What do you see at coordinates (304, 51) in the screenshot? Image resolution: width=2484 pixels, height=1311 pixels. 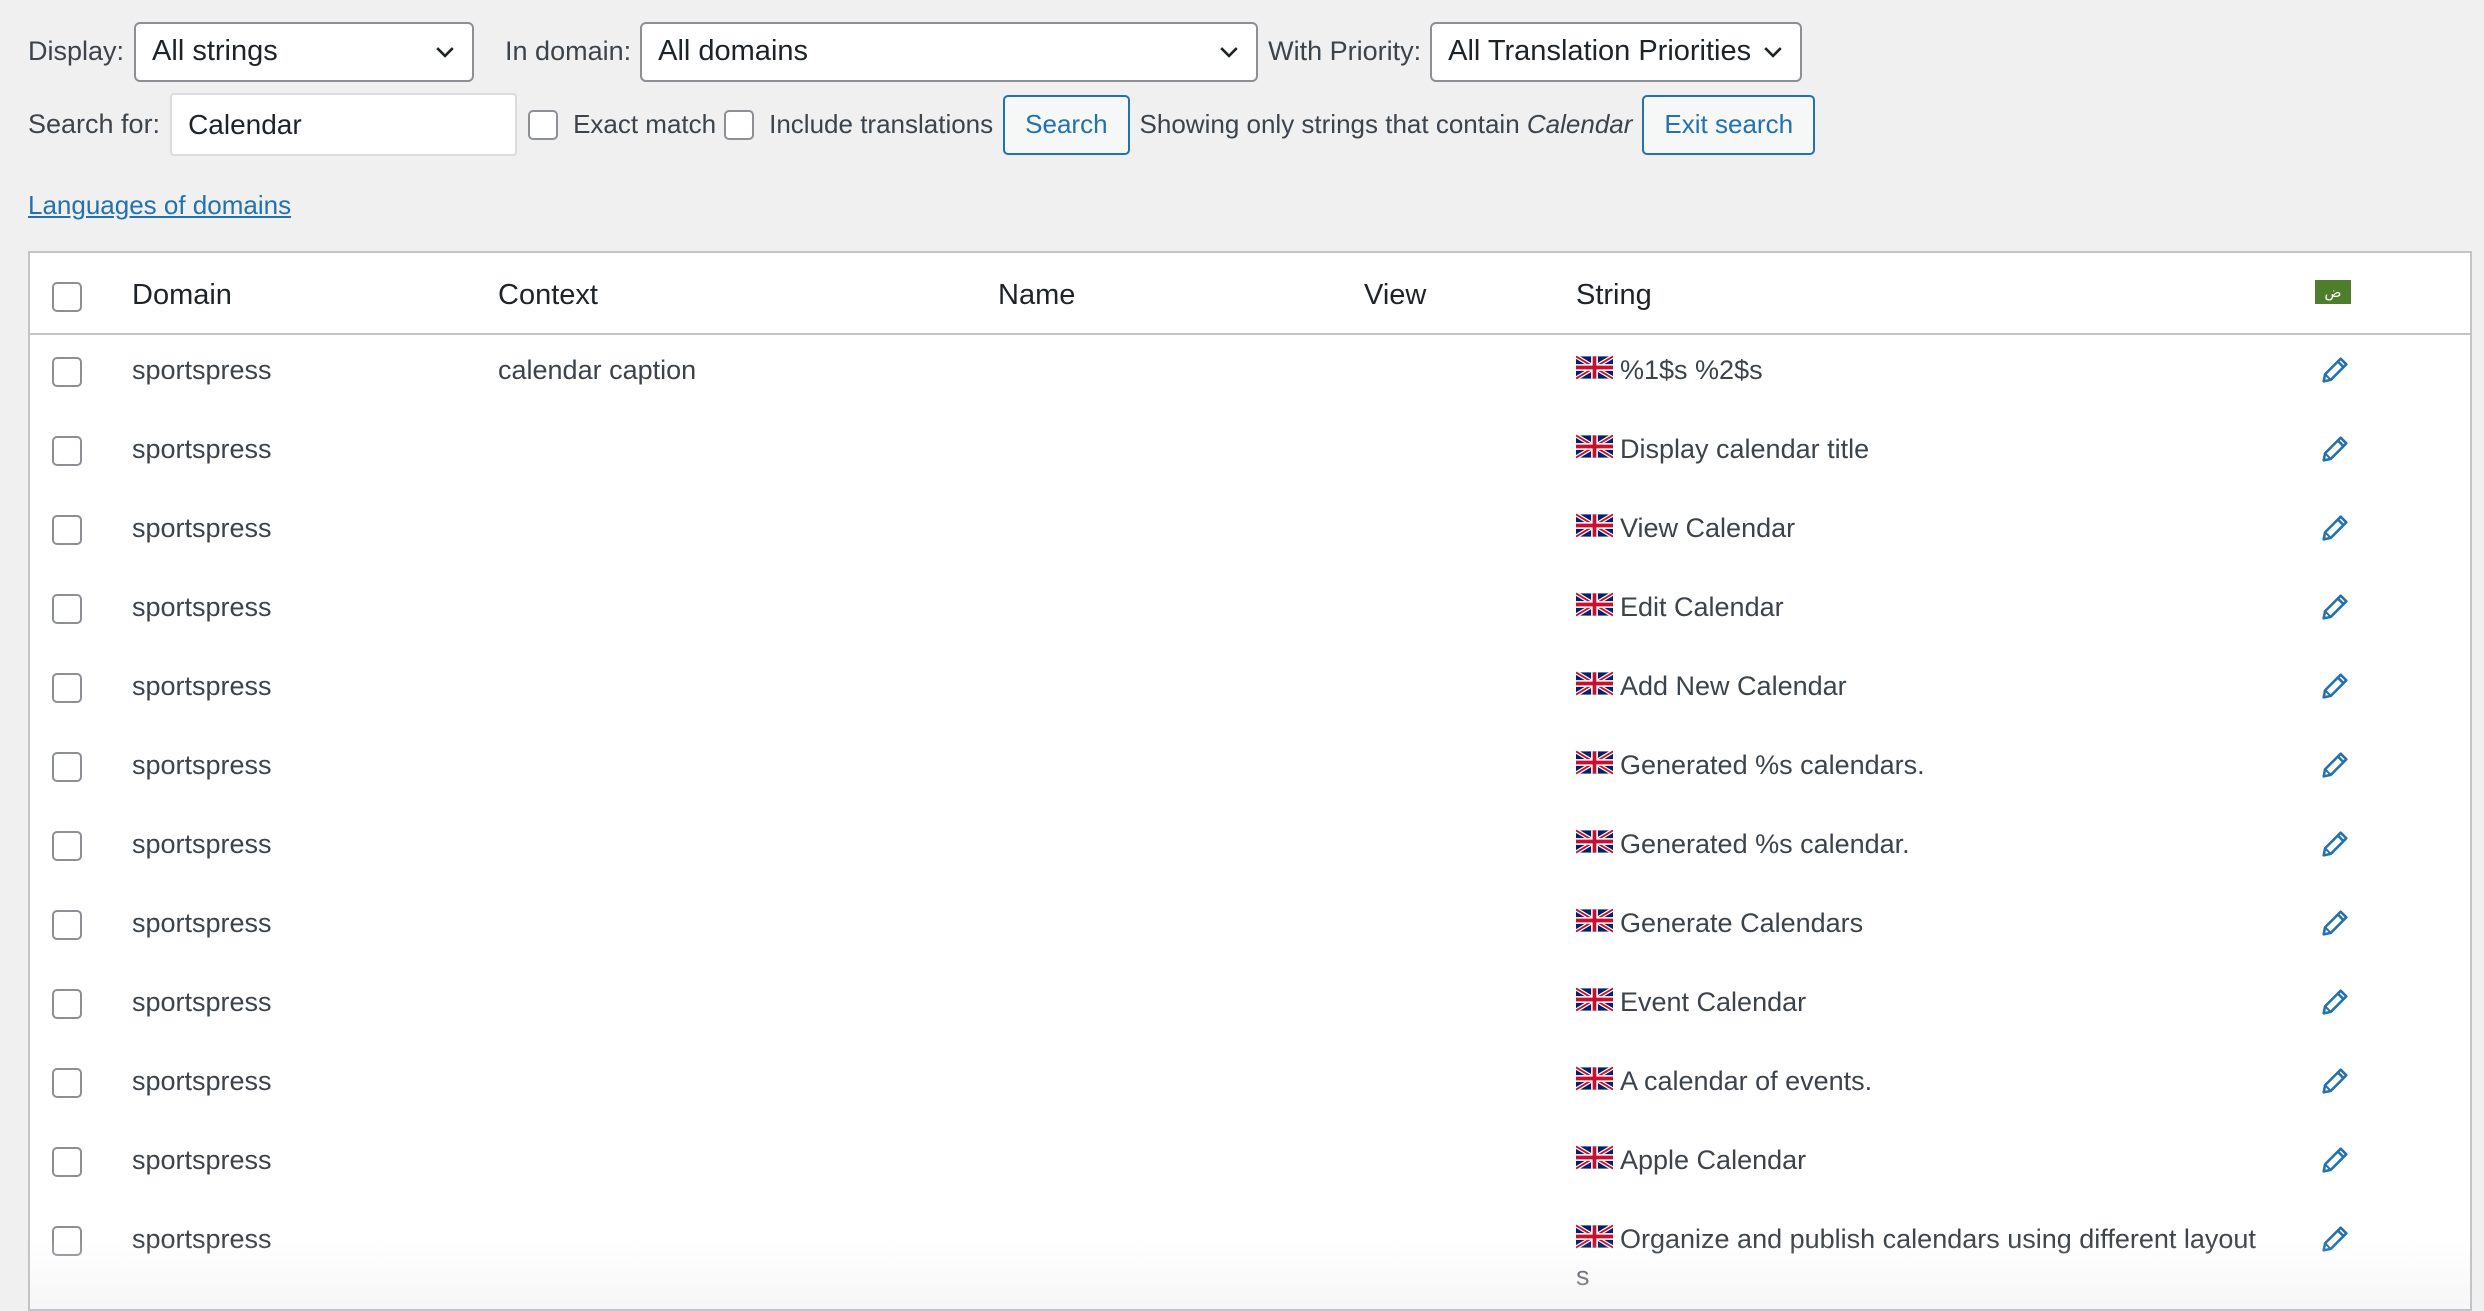 I see `display-select: All strings` at bounding box center [304, 51].